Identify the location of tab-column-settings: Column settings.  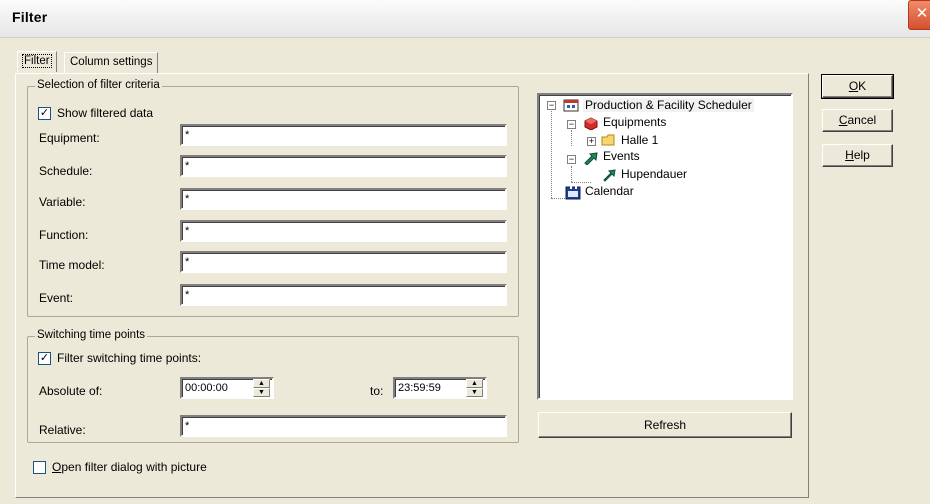
(111, 63).